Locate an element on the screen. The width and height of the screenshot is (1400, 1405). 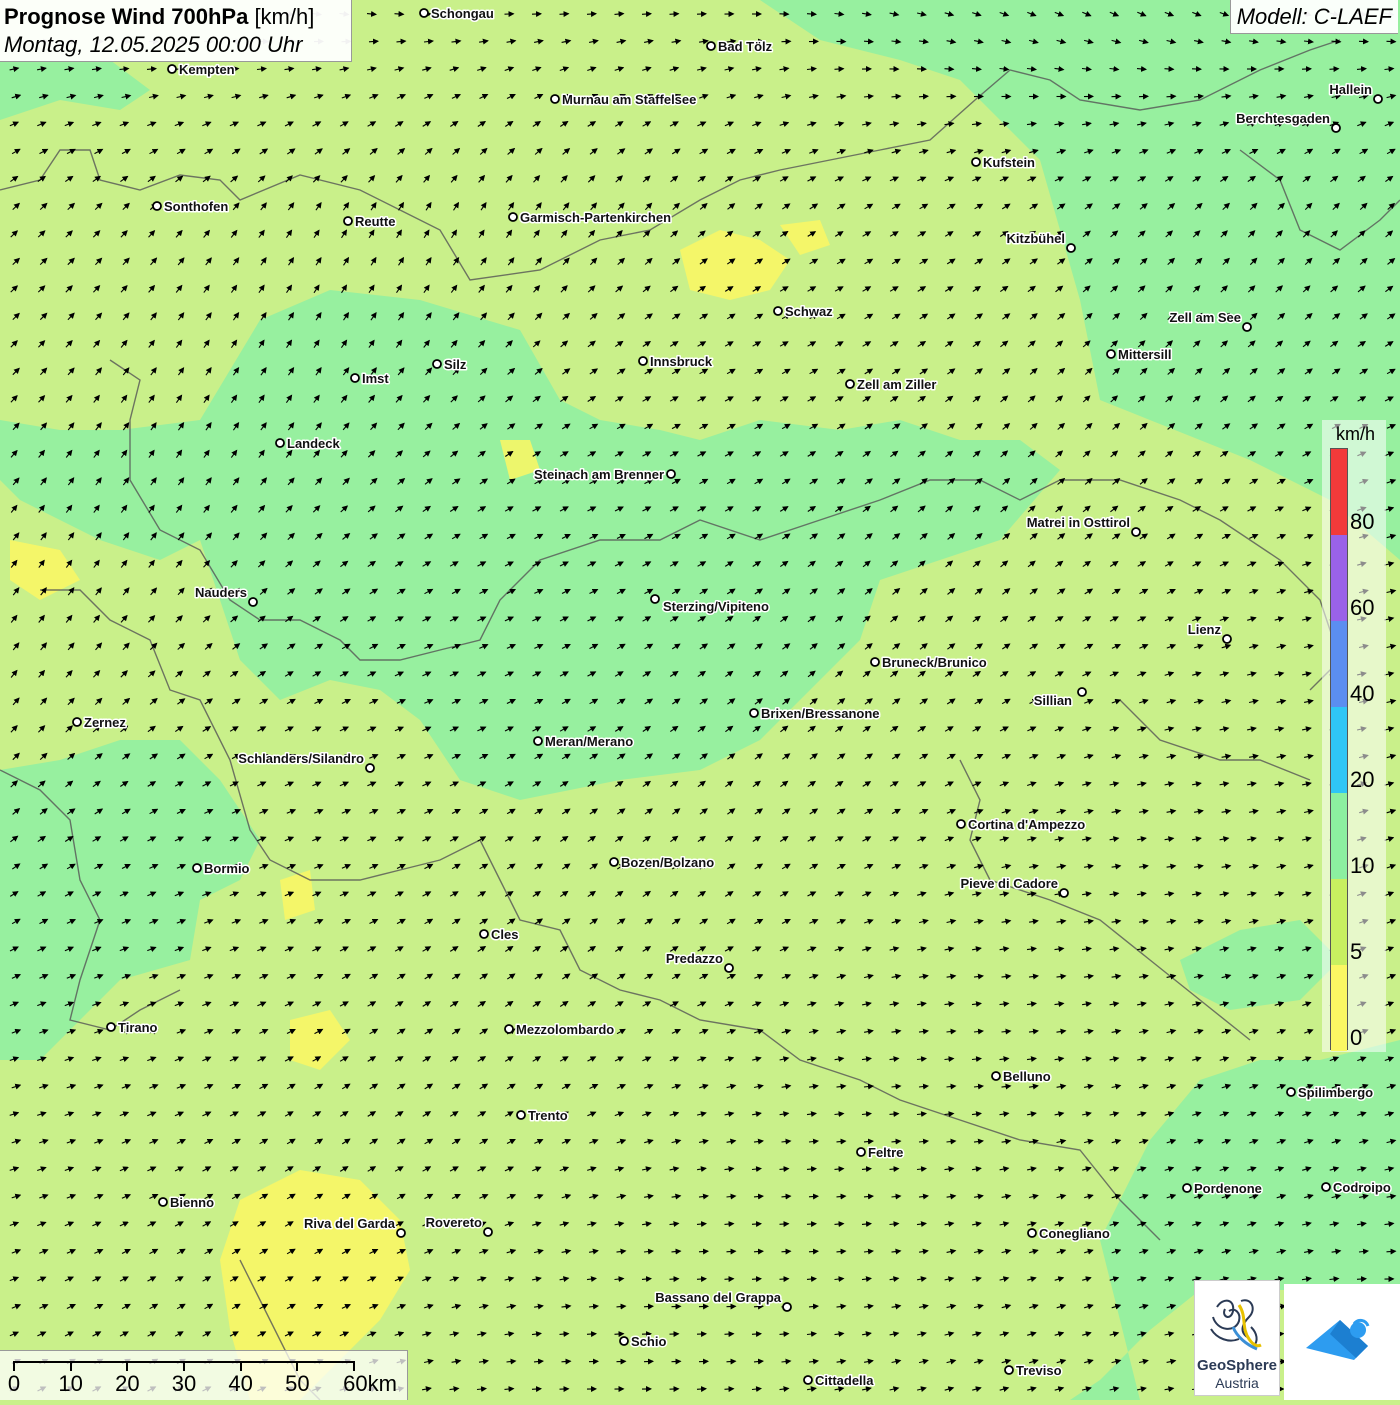
warning-app-logo is located at coordinates (1342, 1342).